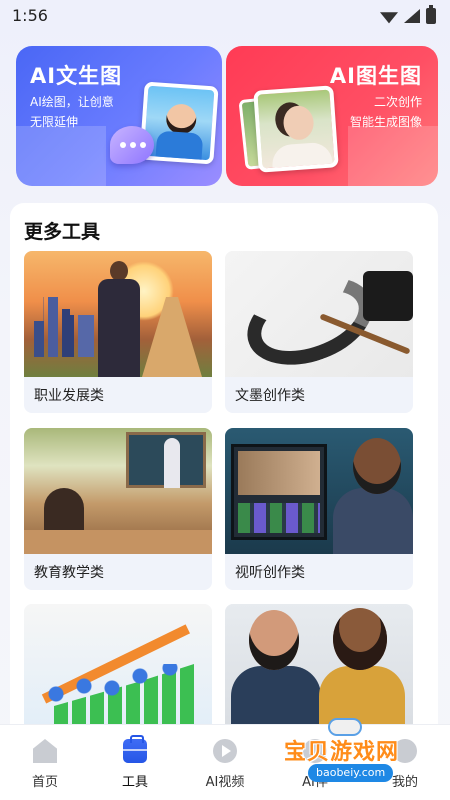  What do you see at coordinates (225, 751) in the screenshot?
I see `play-icon` at bounding box center [225, 751].